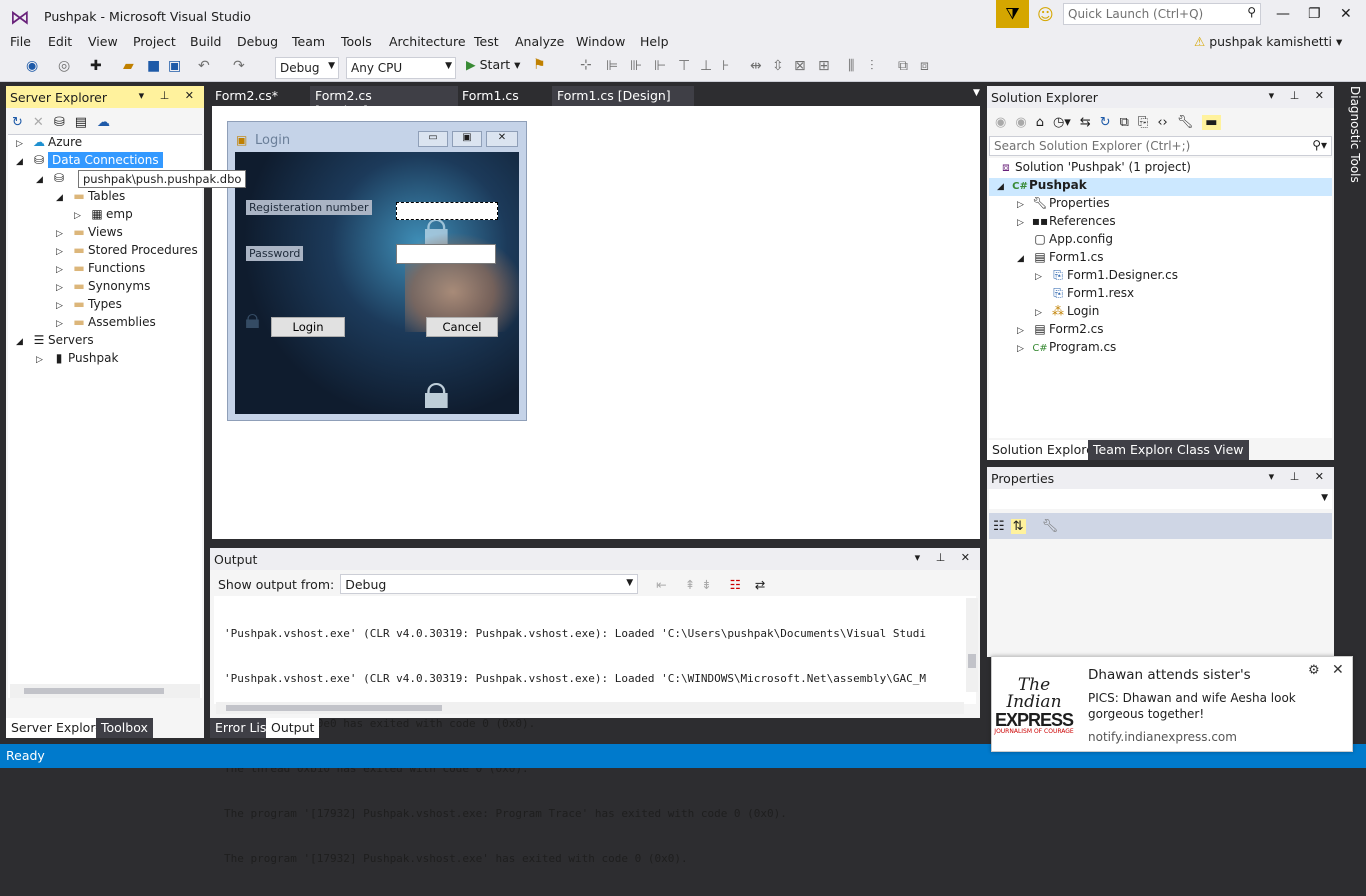 The height and width of the screenshot is (896, 1366). Describe the element at coordinates (851, 66) in the screenshot. I see `horizontal-spacing-icon: ⫼` at that location.